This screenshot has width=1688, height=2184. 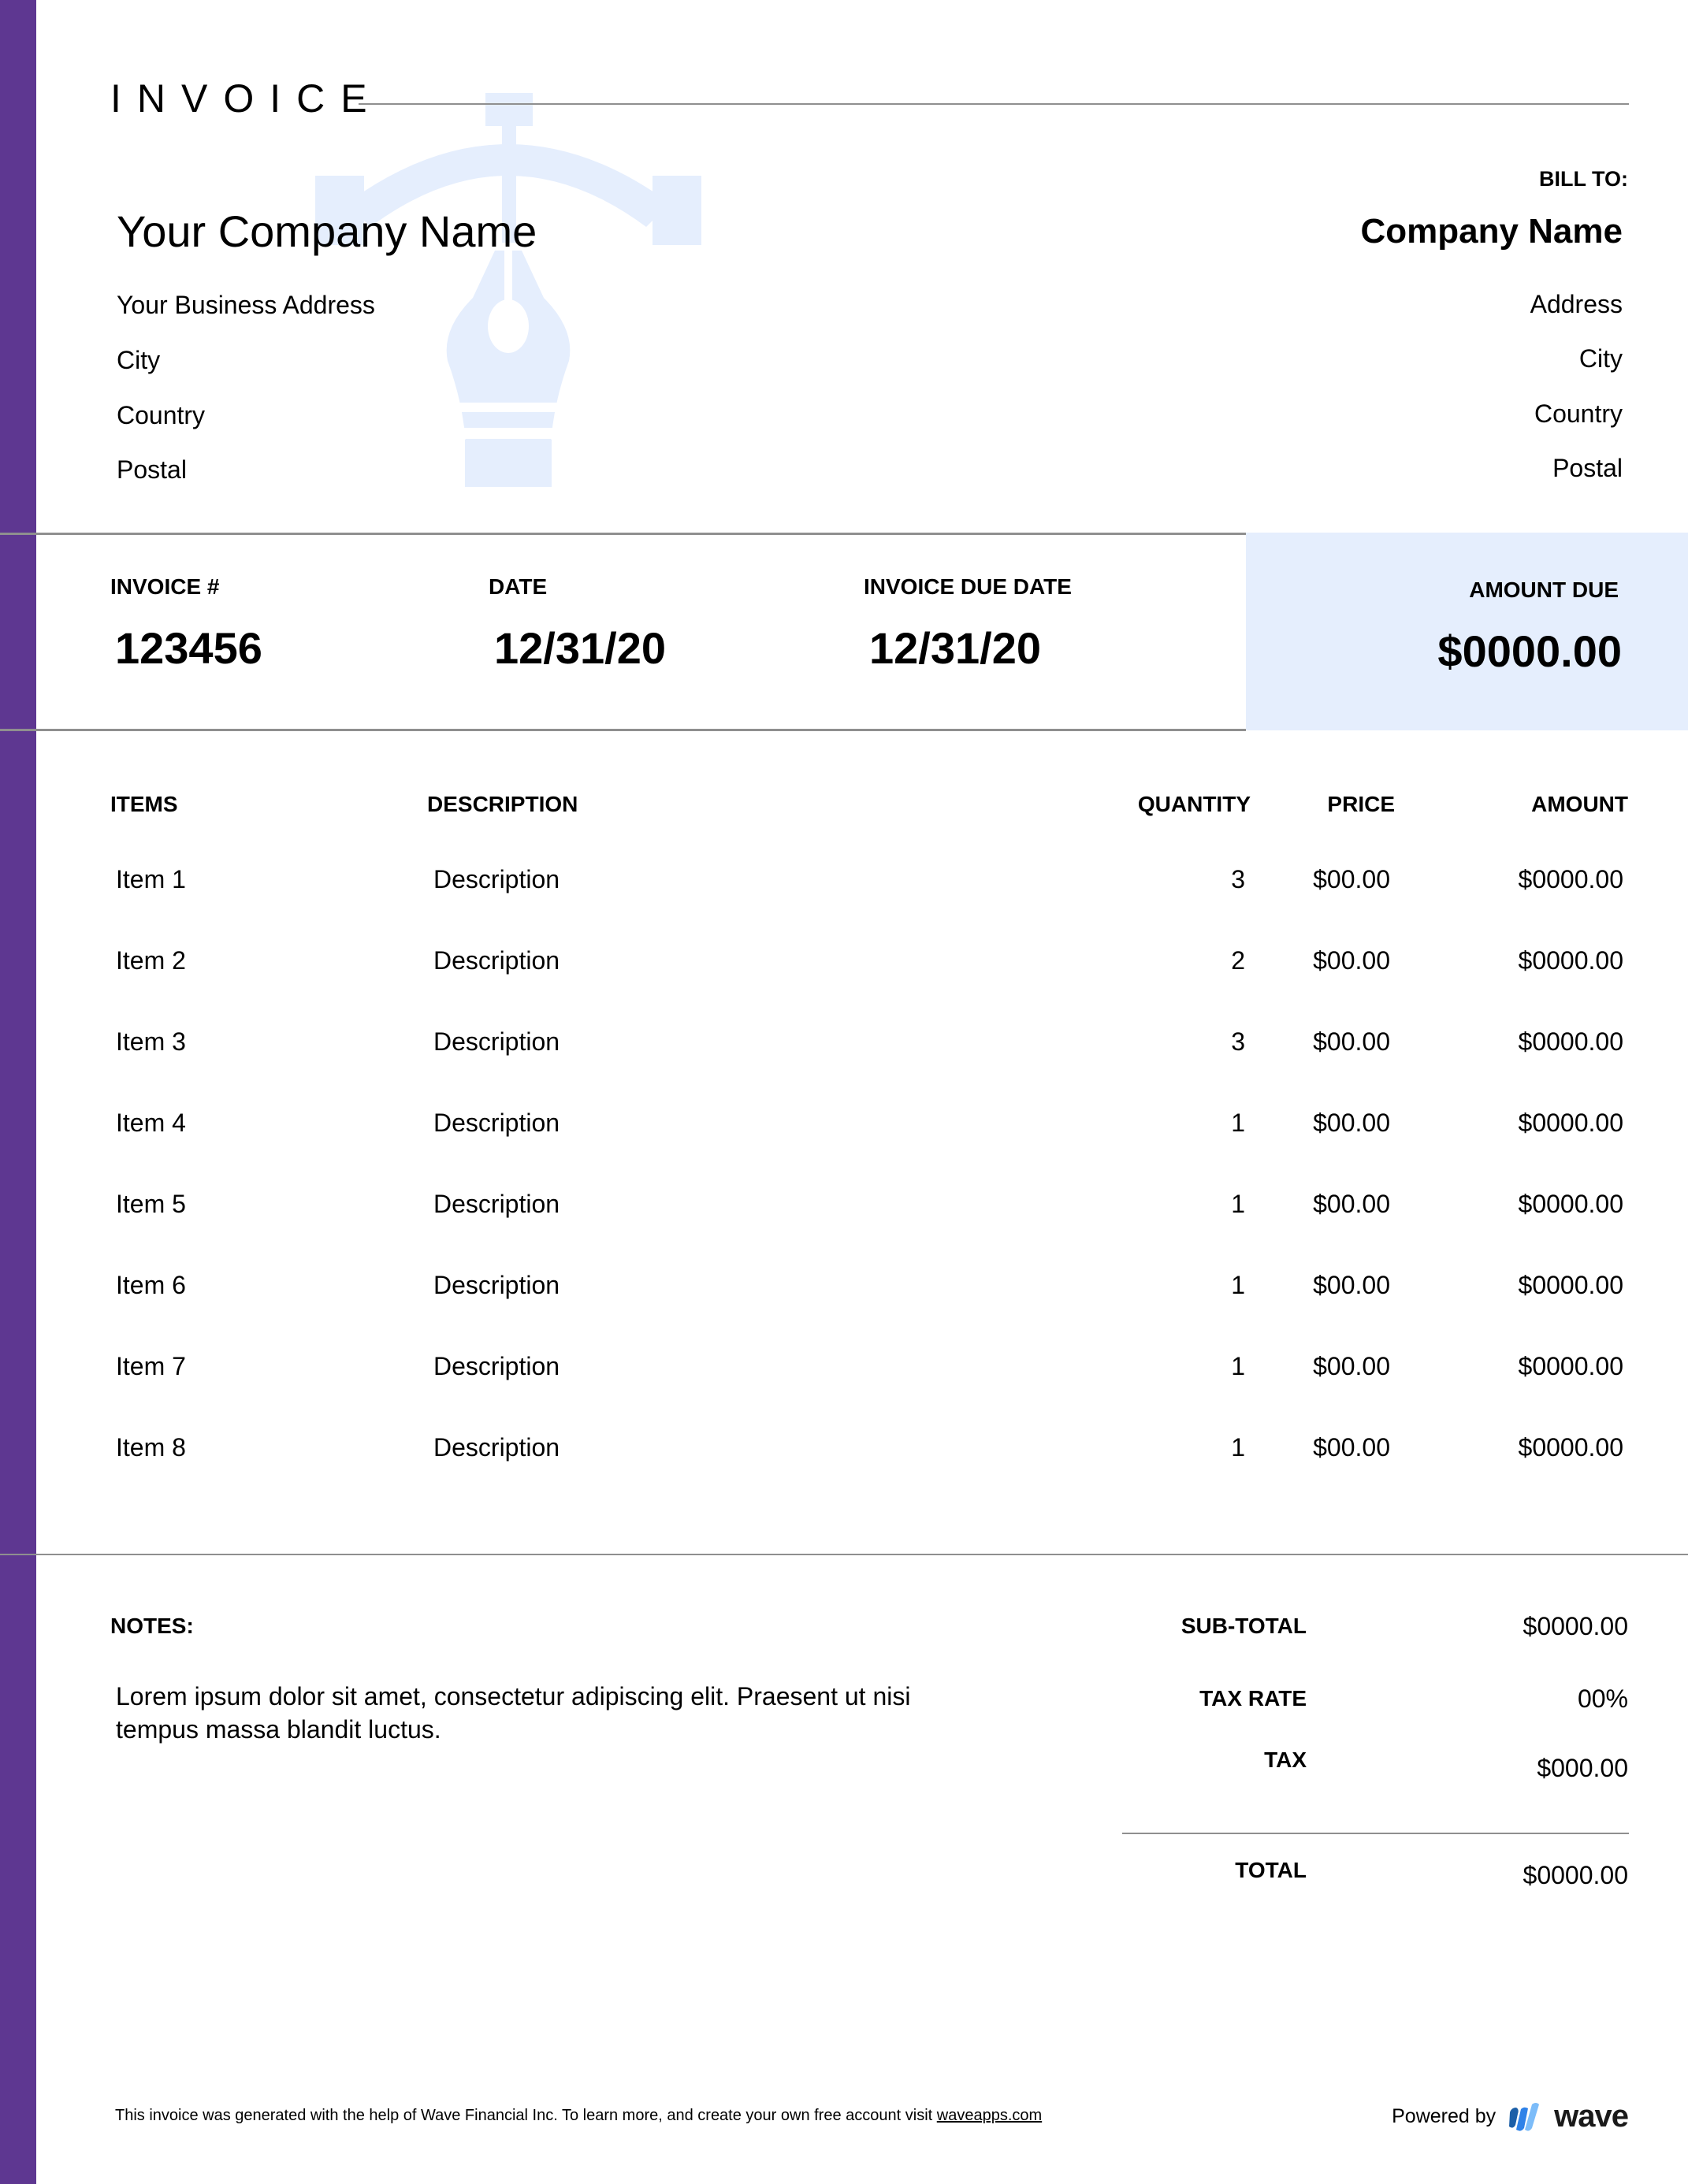 I want to click on item-name: Item 8, so click(x=151, y=1447).